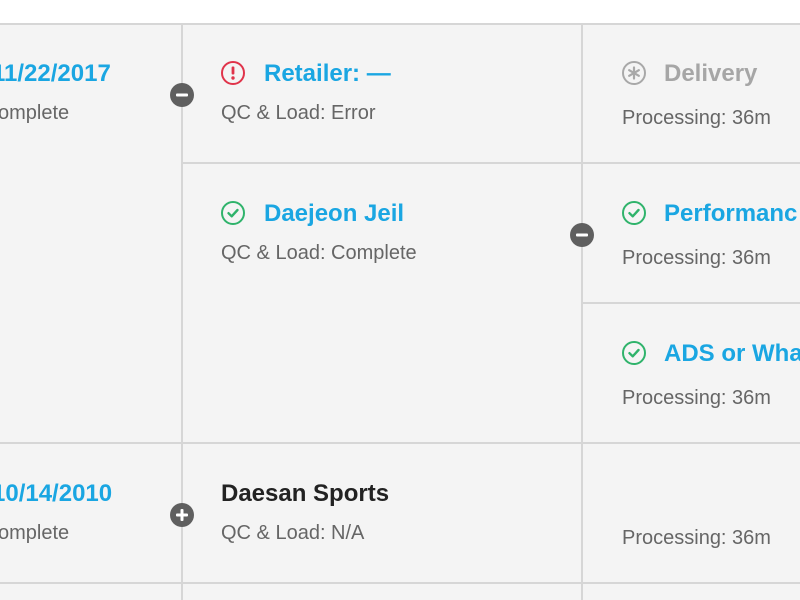 The width and height of the screenshot is (800, 600). I want to click on delivery-link: ADS or Wha, so click(732, 354).